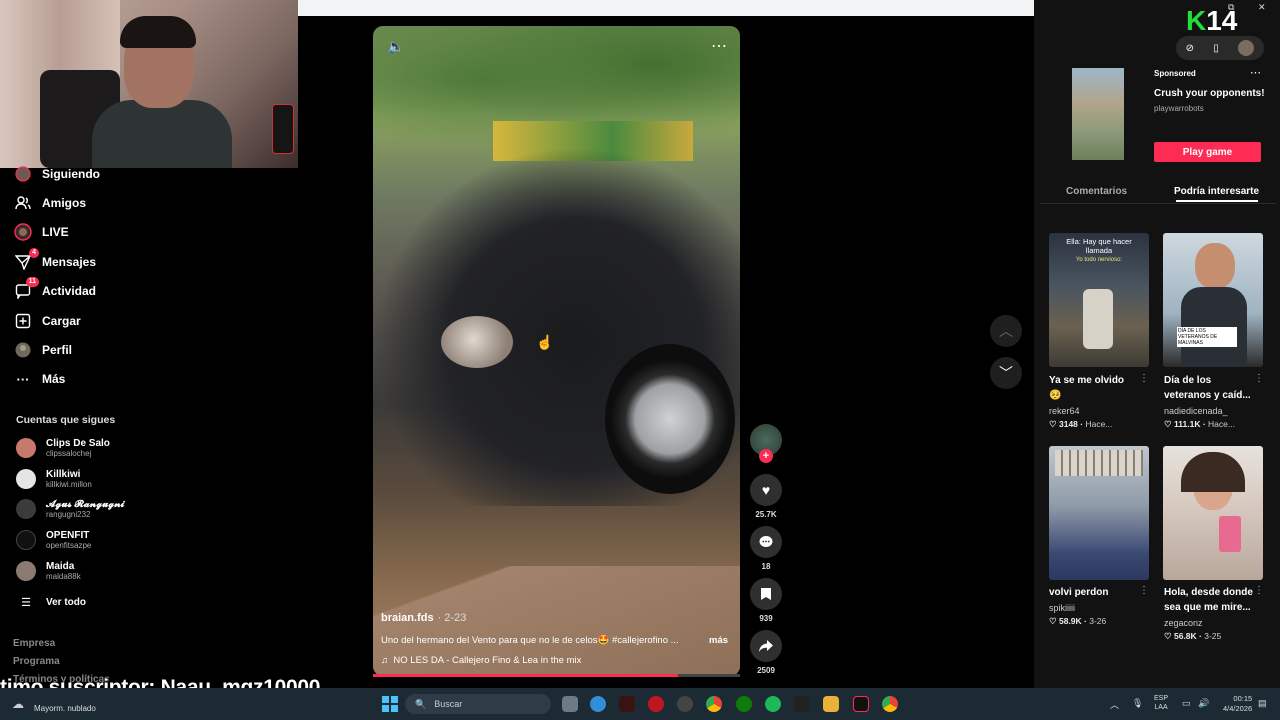 The height and width of the screenshot is (720, 1280). What do you see at coordinates (41, 232) in the screenshot?
I see `sidebar-item-live: LIVE` at bounding box center [41, 232].